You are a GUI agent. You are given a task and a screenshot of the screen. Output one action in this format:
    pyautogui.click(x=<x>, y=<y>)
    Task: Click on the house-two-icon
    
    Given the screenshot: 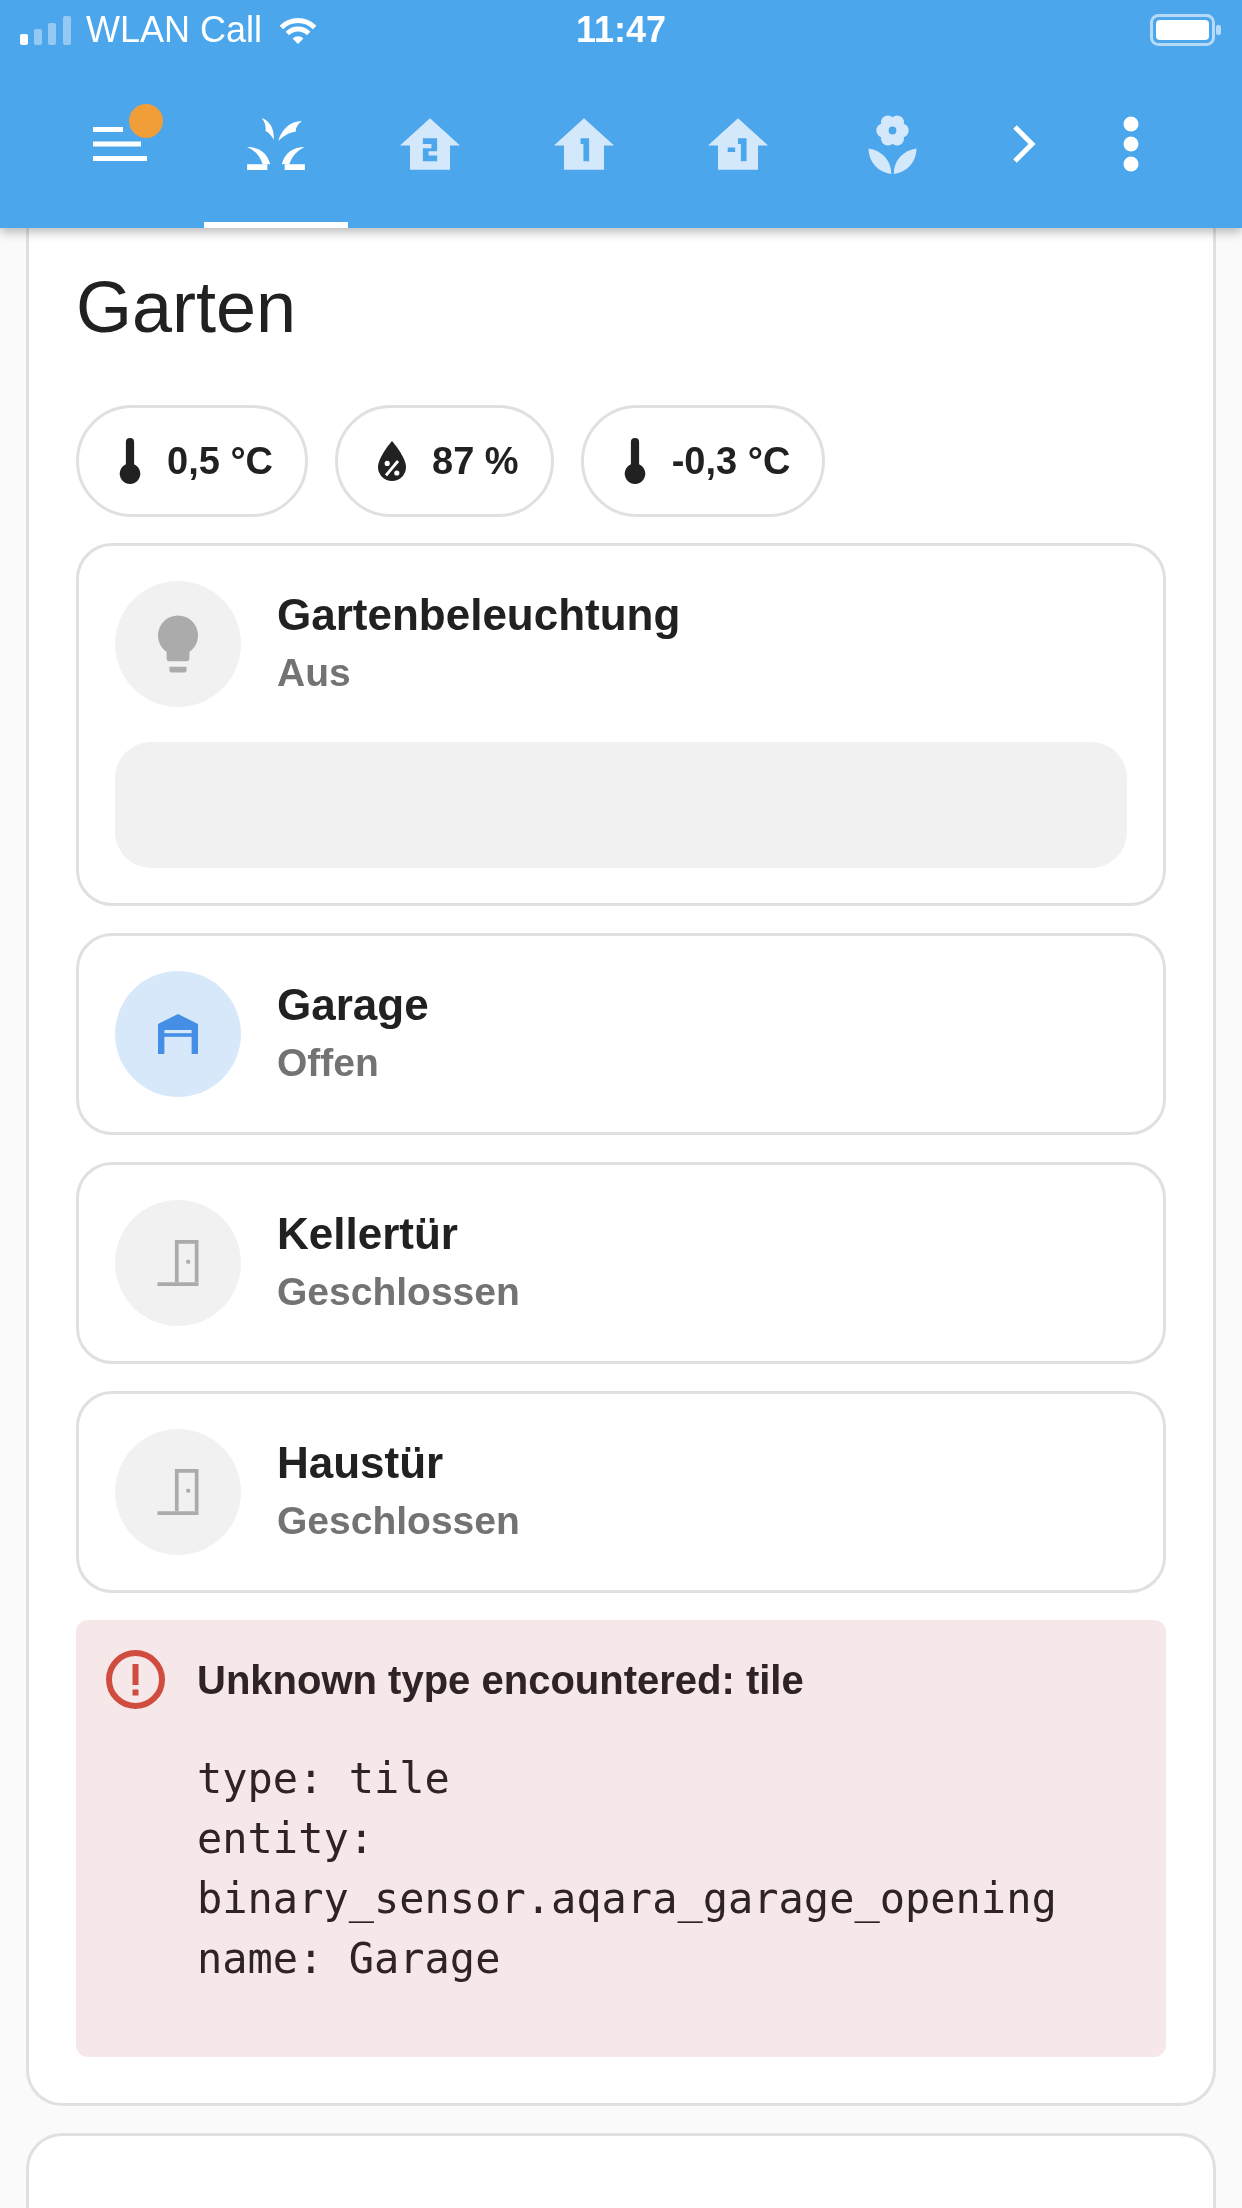 What is the action you would take?
    pyautogui.click(x=430, y=144)
    